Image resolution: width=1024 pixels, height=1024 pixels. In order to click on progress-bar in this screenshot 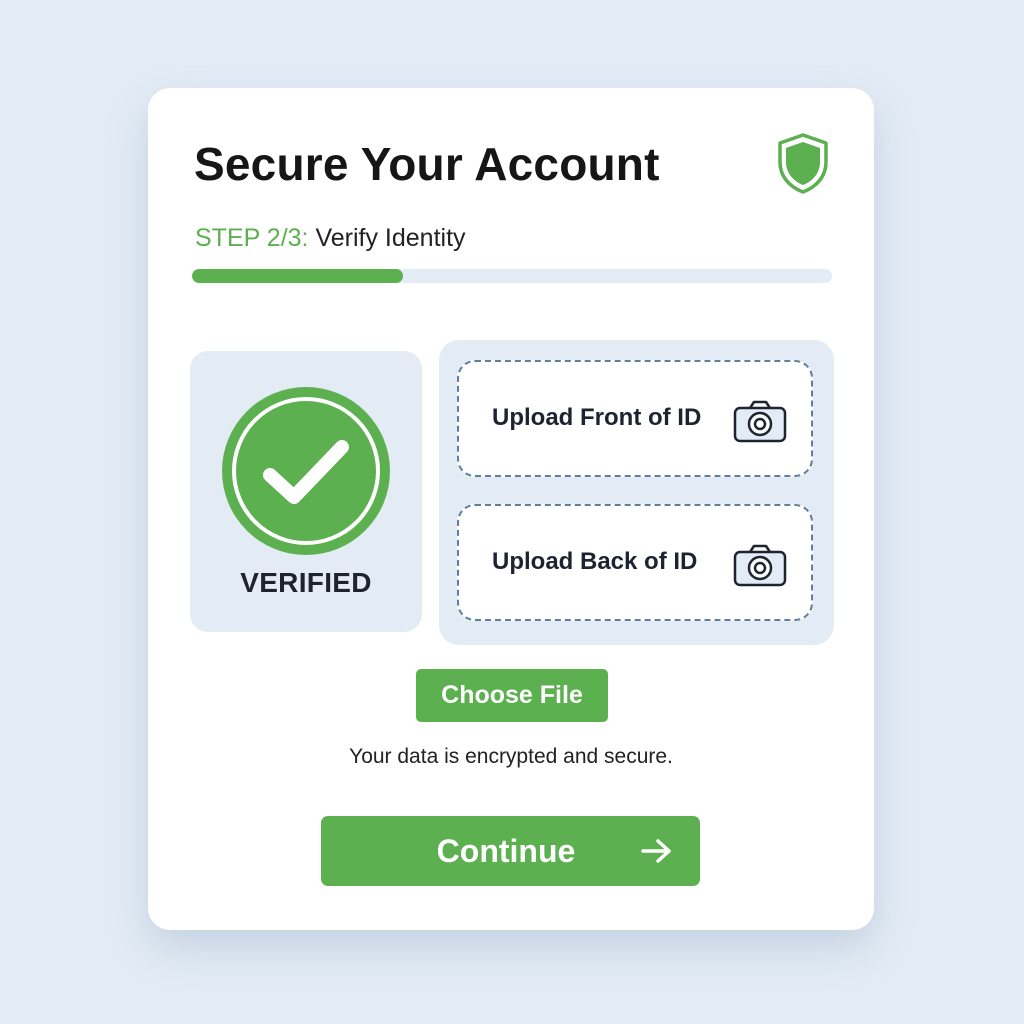, I will do `click(512, 276)`.